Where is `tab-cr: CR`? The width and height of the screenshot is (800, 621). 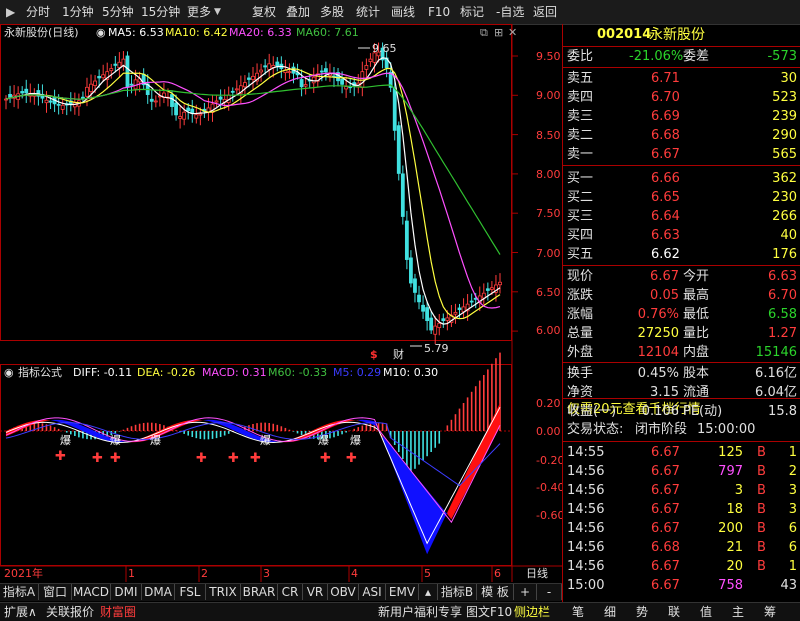
tab-cr: CR is located at coordinates (290, 592).